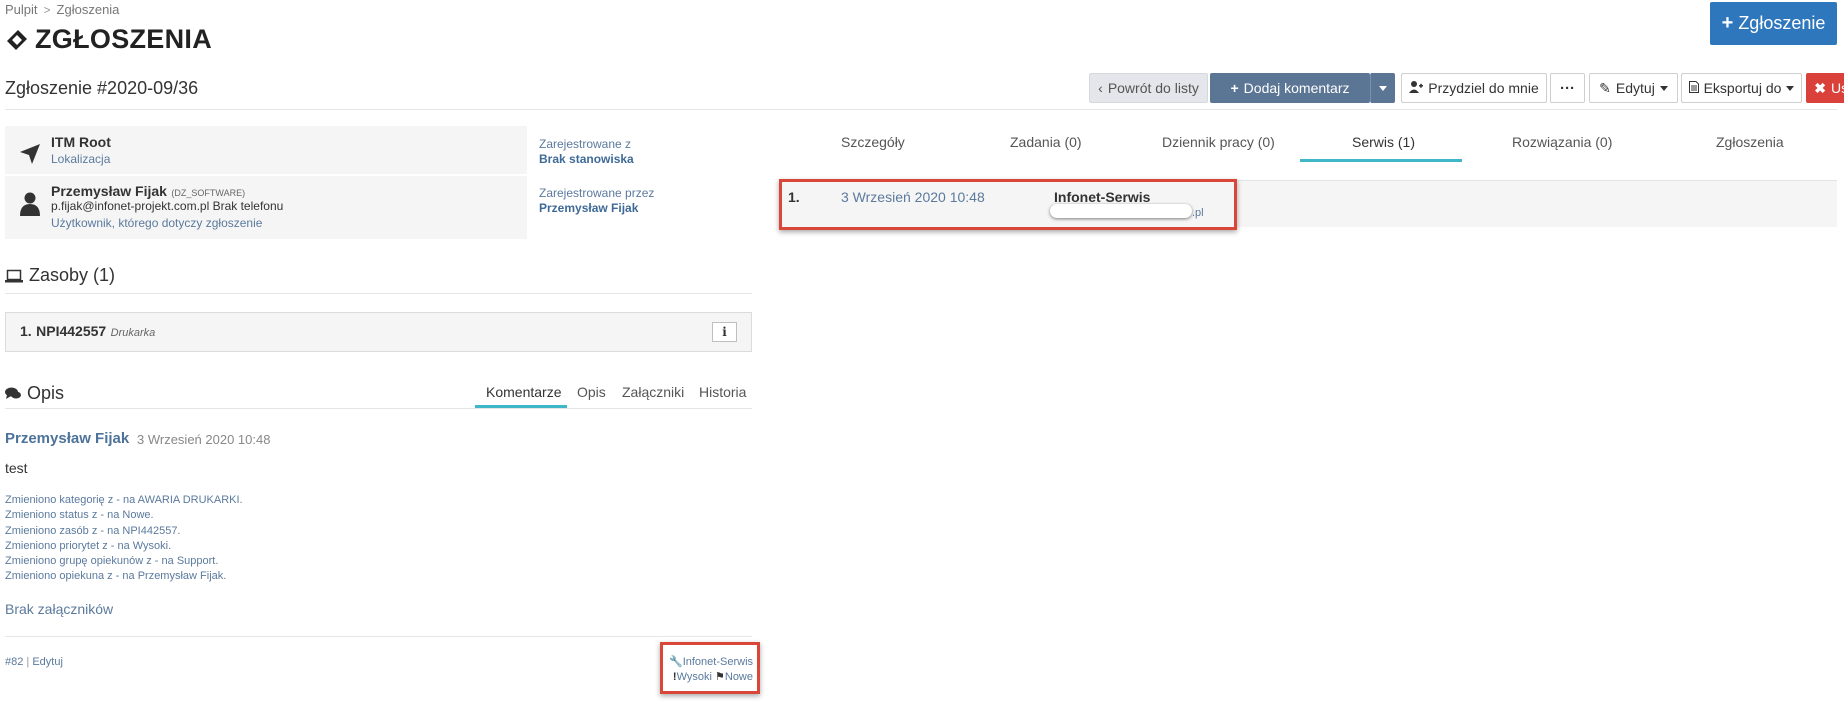  What do you see at coordinates (46, 393) in the screenshot?
I see `description-title-text: Opis` at bounding box center [46, 393].